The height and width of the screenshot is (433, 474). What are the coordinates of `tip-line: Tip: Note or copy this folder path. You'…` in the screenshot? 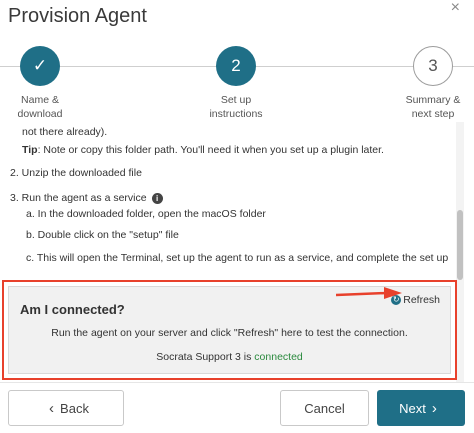 It's located at (203, 150).